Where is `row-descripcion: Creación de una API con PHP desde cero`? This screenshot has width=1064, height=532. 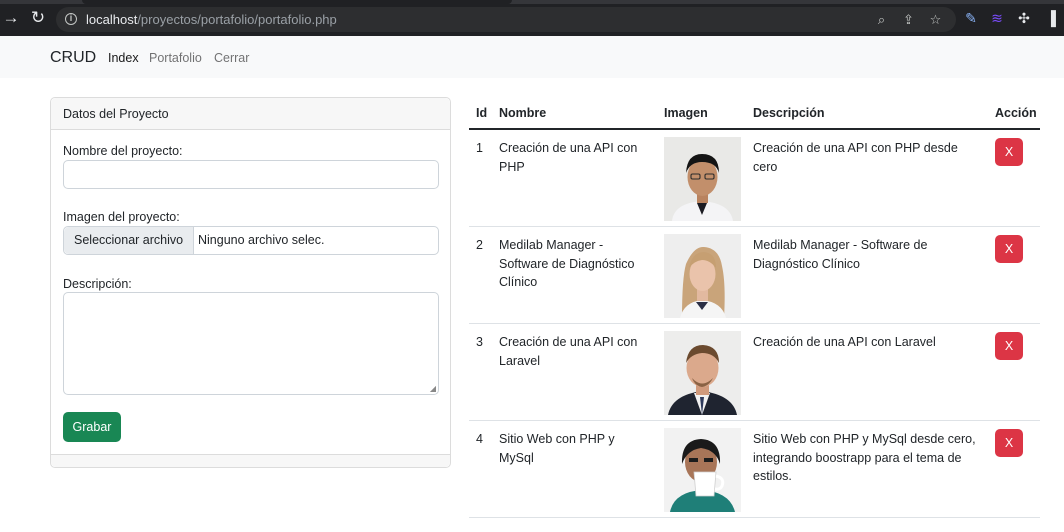 row-descripcion: Creación de una API con PHP desde cero is located at coordinates (855, 157).